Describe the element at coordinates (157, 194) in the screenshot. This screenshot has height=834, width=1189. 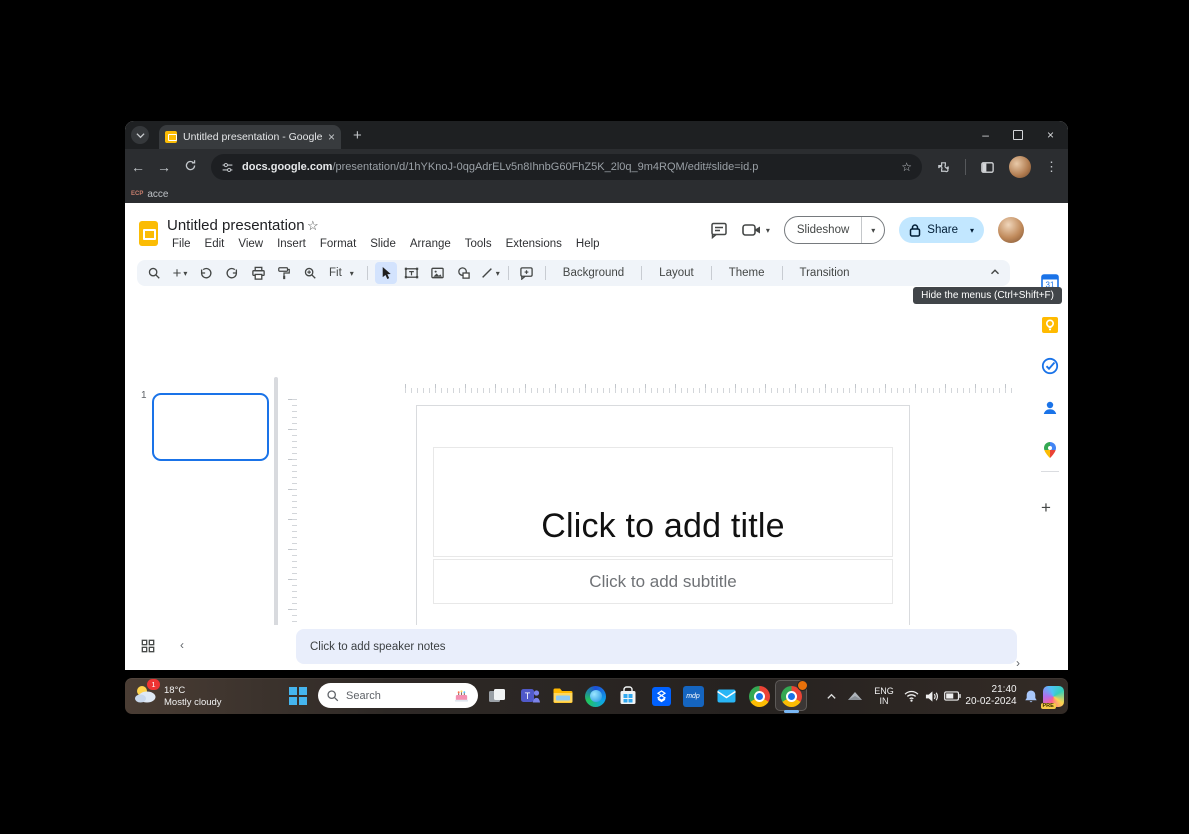
I see `bookmark-item: acce` at that location.